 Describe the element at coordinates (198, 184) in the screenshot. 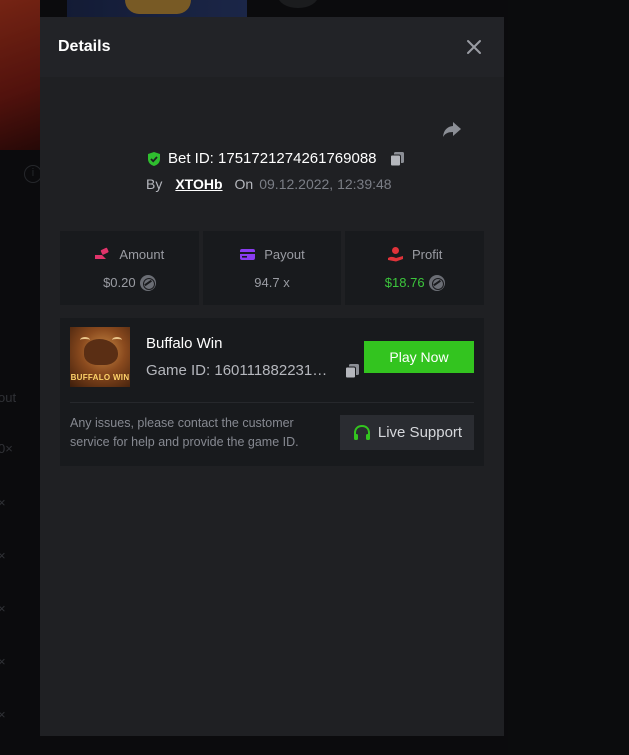

I see `user-link: XTOHb` at that location.